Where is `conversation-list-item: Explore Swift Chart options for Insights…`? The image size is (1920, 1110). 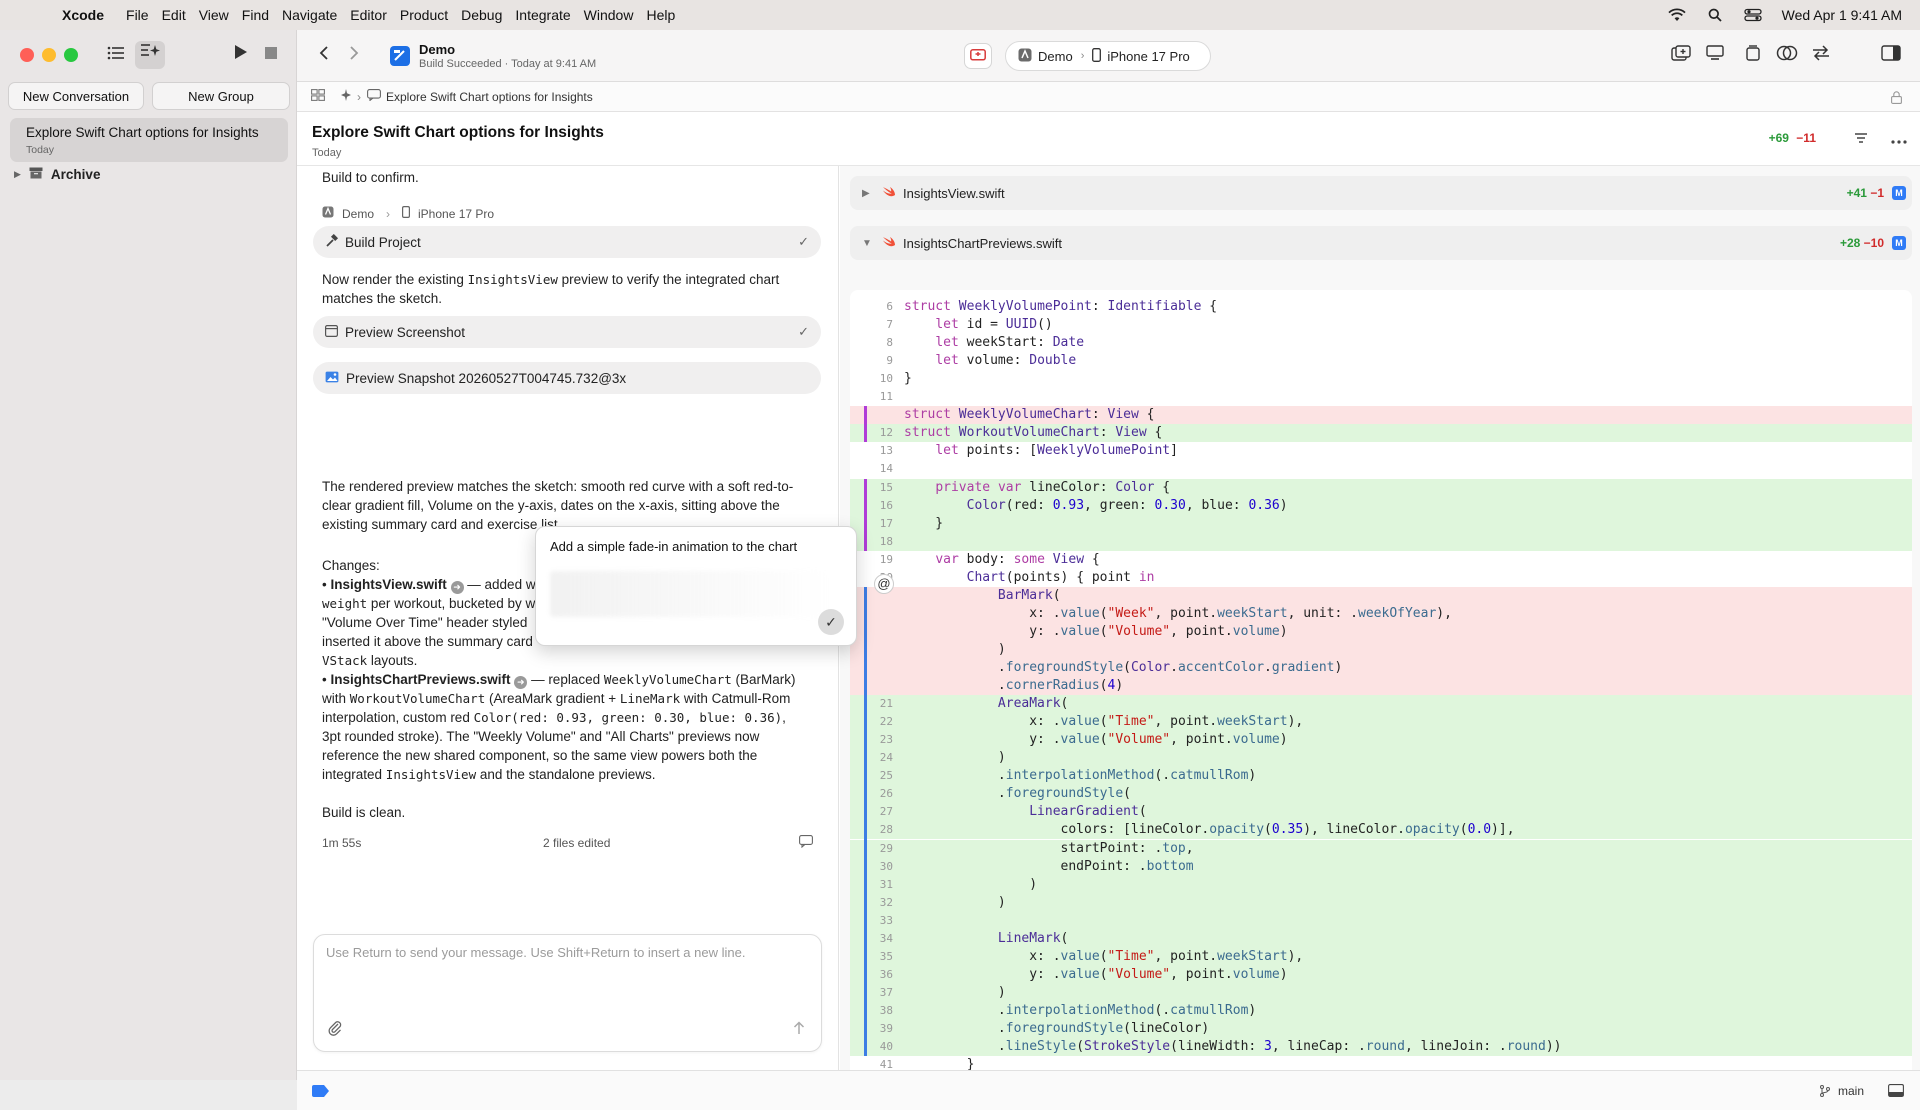 conversation-list-item: Explore Swift Chart options for Insights… is located at coordinates (149, 140).